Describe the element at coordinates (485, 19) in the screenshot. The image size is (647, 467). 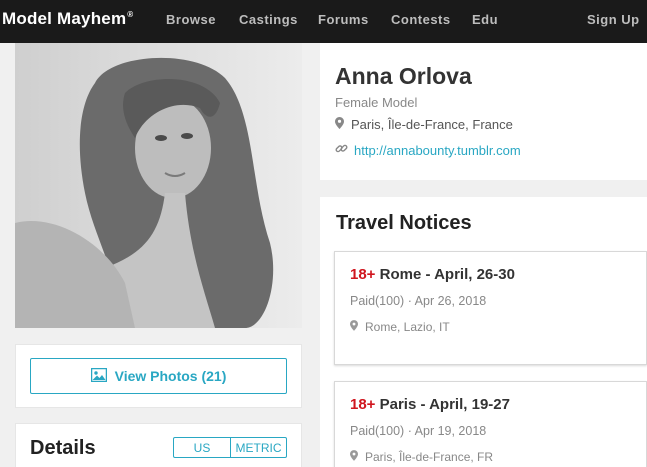
I see `nav-link-edu: Edu` at that location.